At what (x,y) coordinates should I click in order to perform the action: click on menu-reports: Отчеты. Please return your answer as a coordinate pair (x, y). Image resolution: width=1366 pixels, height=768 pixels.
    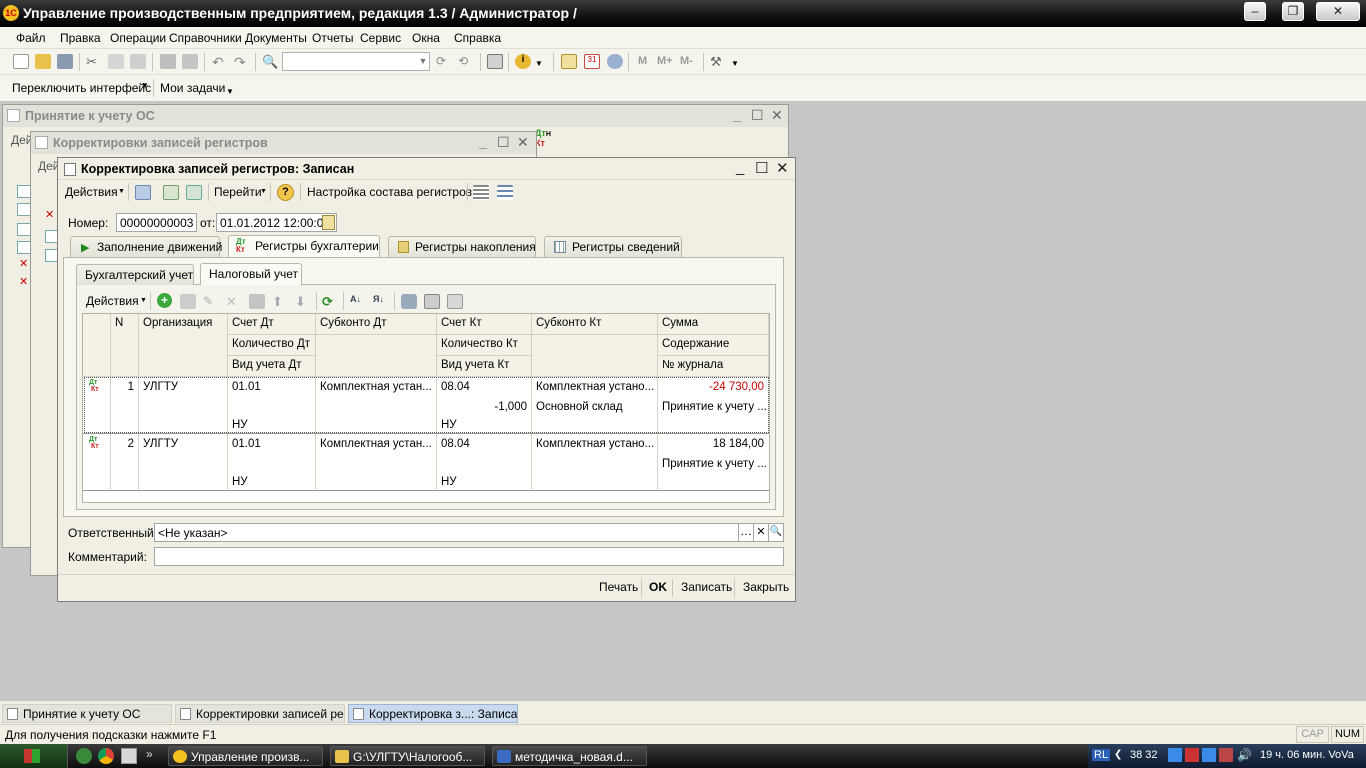
    Looking at the image, I should click on (332, 38).